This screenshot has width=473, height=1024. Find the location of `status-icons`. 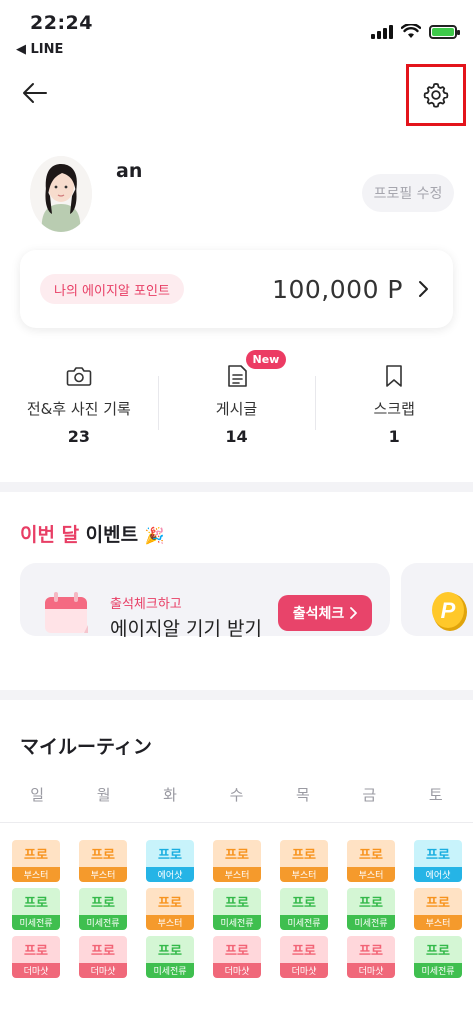

status-icons is located at coordinates (415, 31).